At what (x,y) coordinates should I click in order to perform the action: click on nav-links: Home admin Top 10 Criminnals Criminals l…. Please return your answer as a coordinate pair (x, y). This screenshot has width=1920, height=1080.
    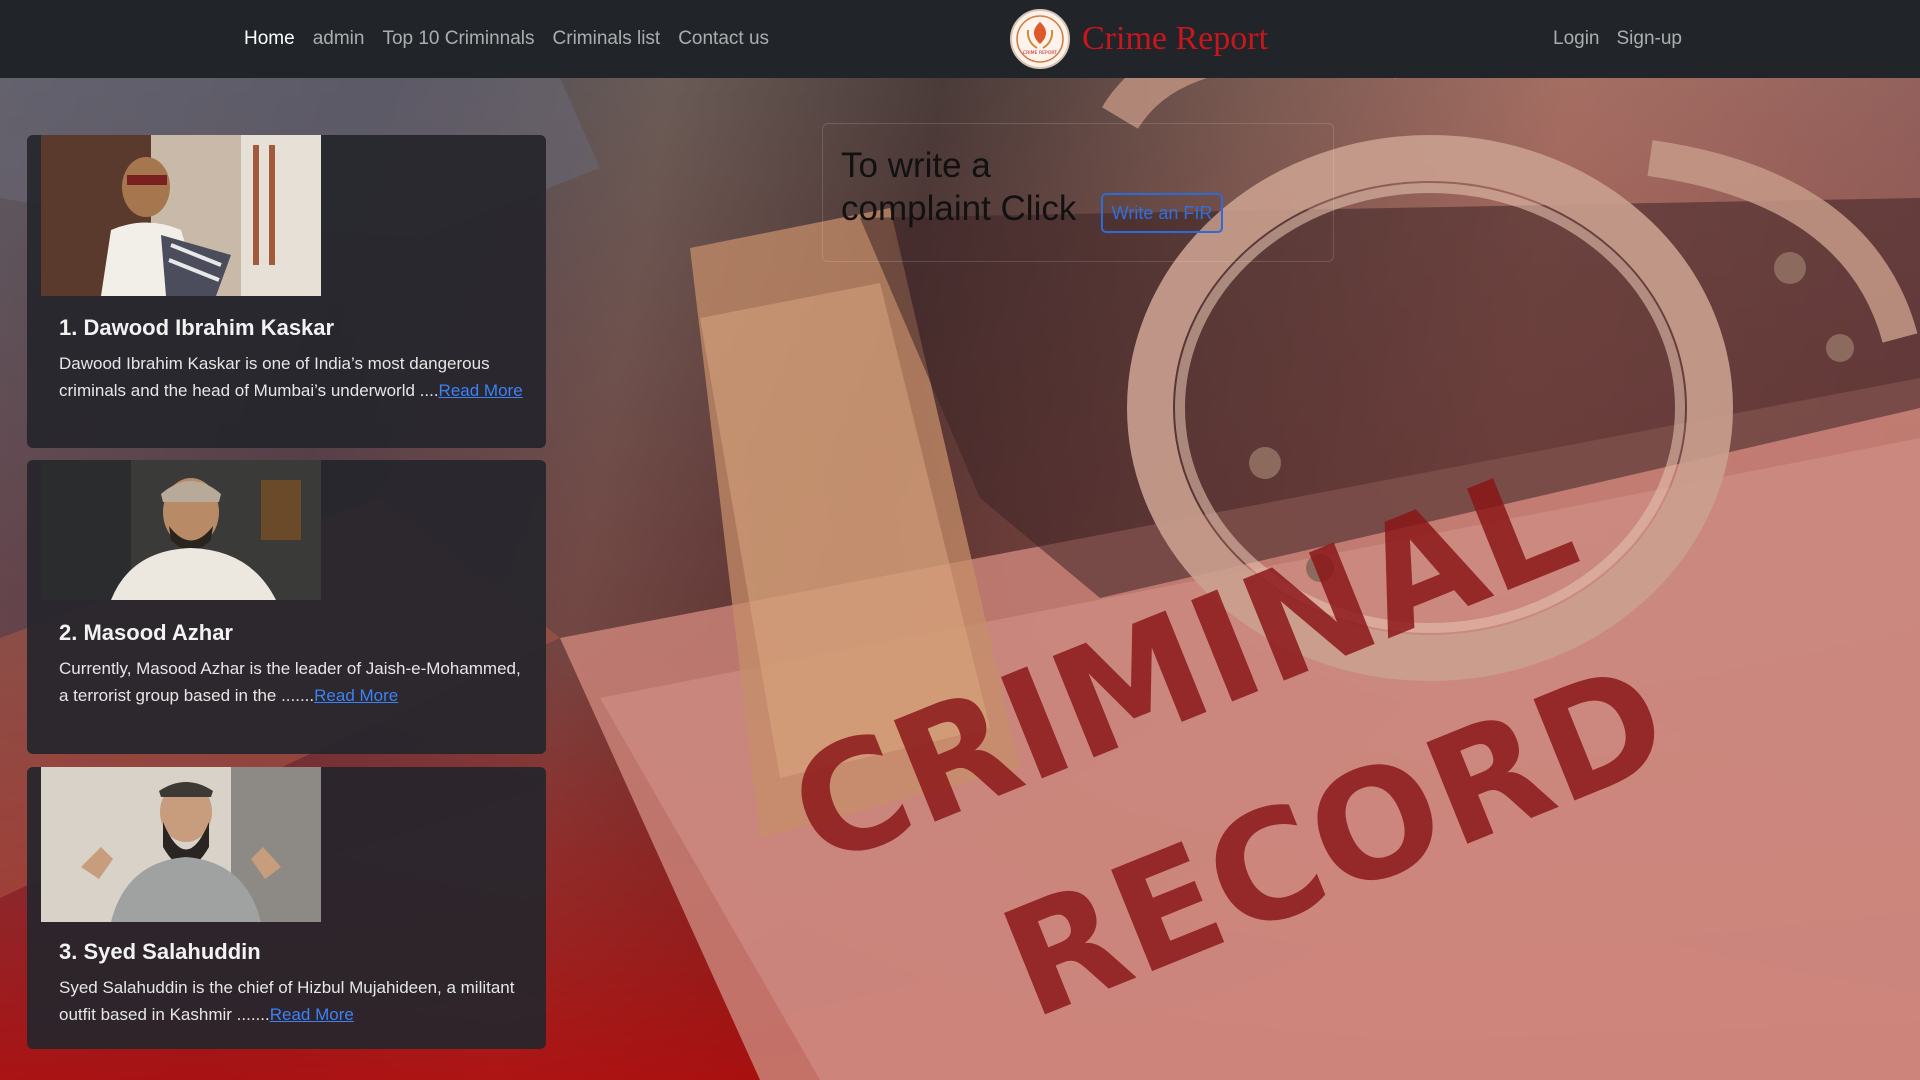
    Looking at the image, I should click on (515, 39).